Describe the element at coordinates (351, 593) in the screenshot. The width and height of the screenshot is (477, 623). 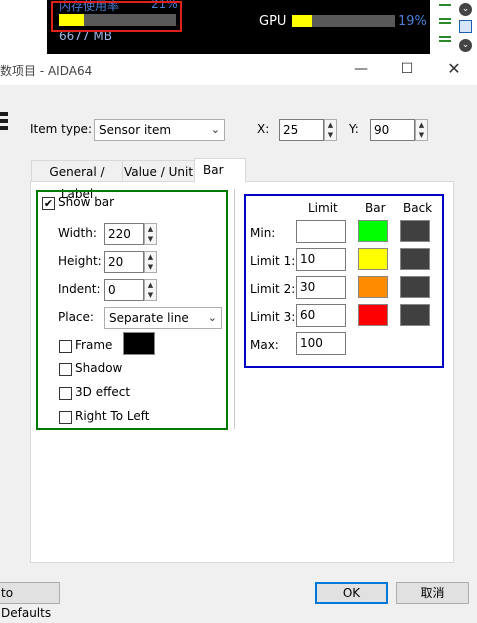
I see `ok-button: OK` at that location.